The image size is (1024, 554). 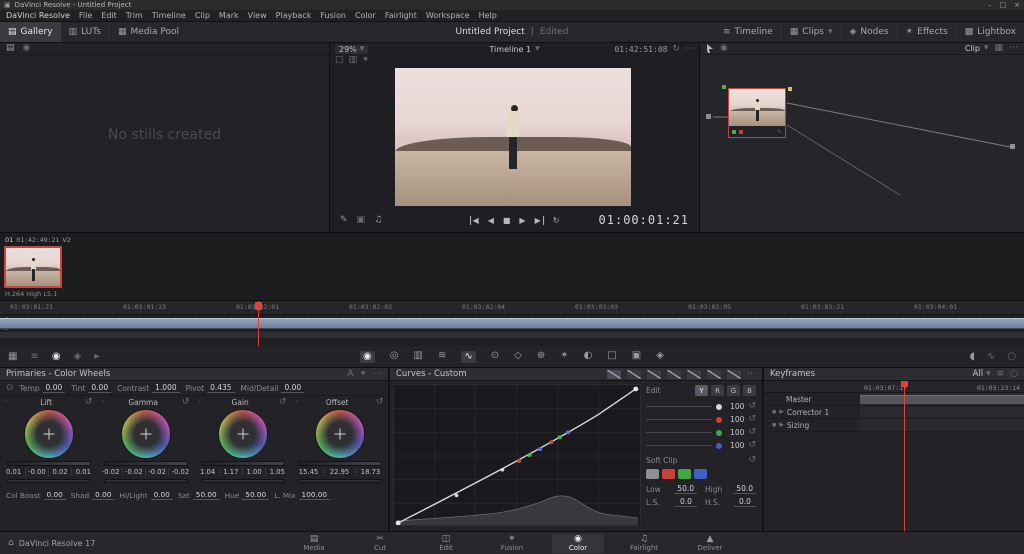 I want to click on page-deliver: ▲ Deliver, so click(x=710, y=543).